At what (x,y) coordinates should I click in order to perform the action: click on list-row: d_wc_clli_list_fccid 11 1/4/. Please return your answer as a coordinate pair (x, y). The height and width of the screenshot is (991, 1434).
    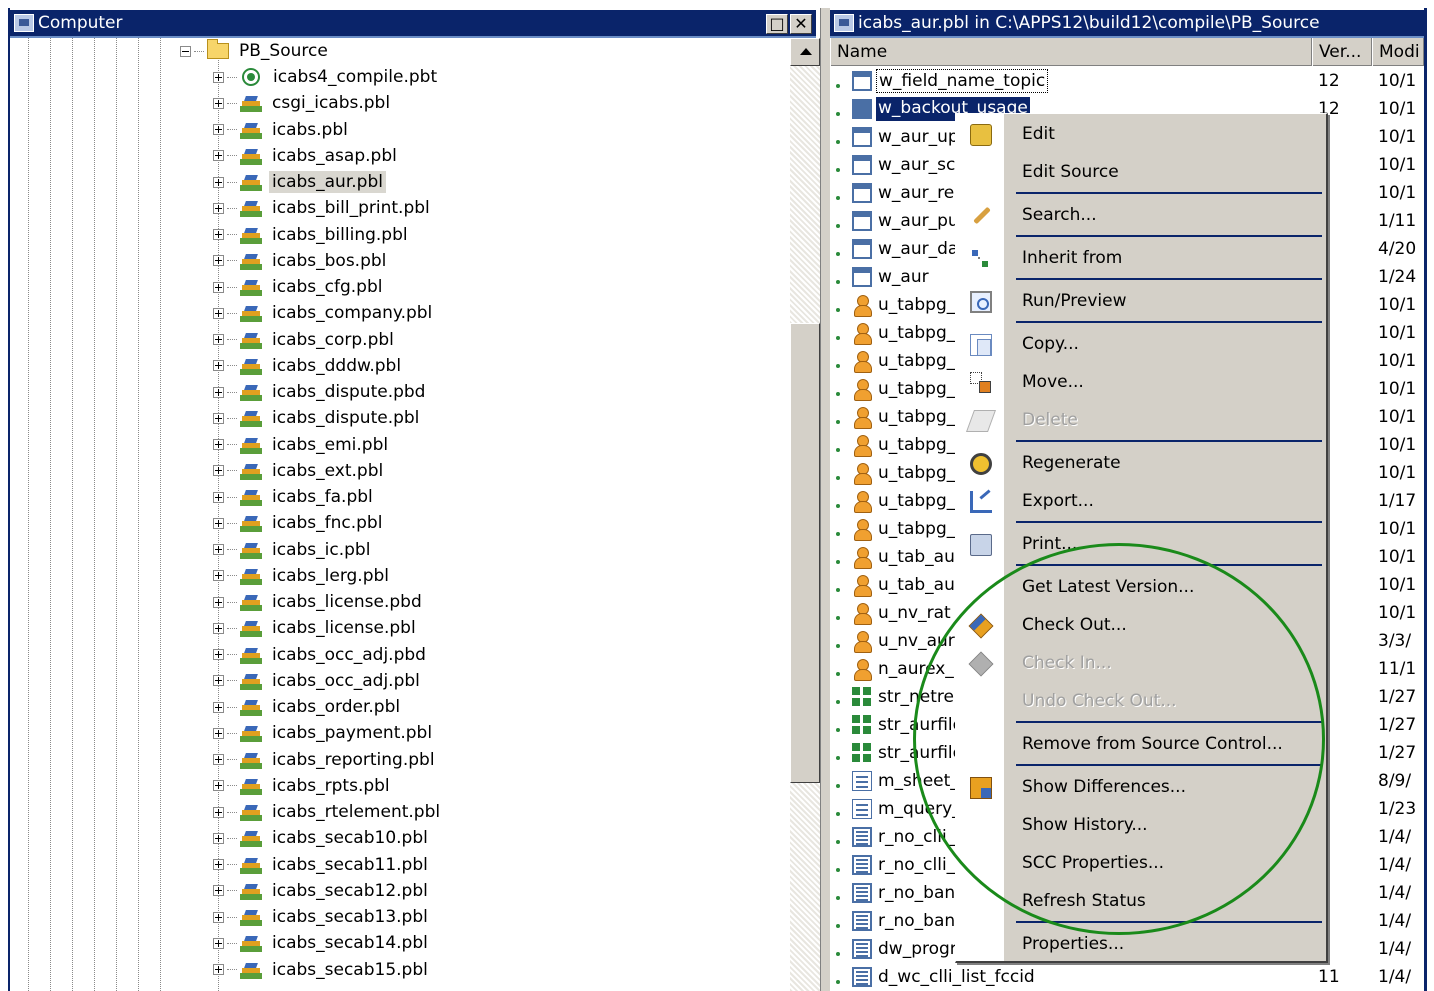
    Looking at the image, I should click on (1127, 977).